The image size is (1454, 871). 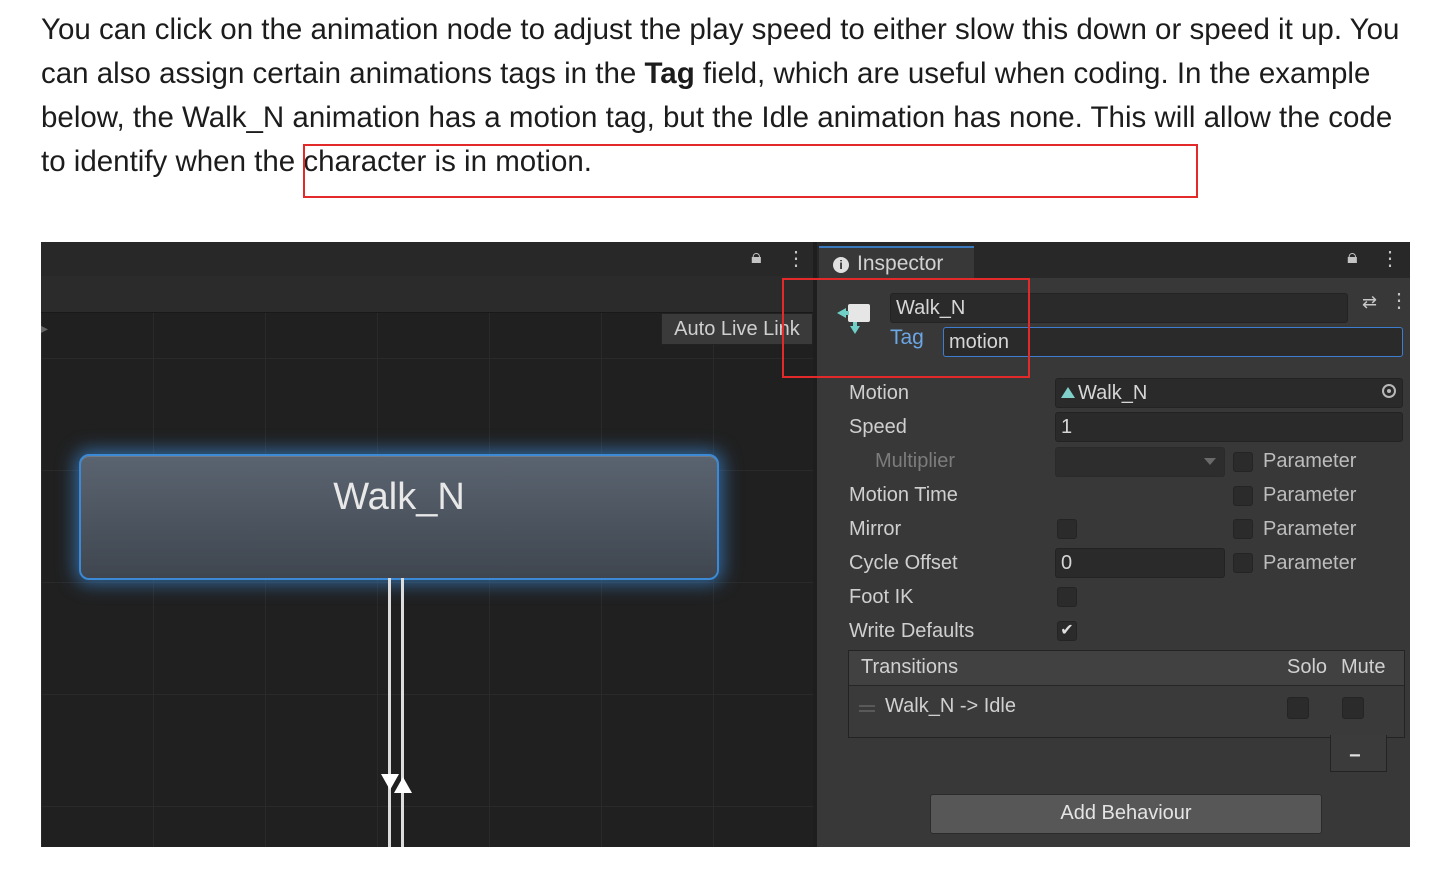 I want to click on state-kebab-icon: ⋮, so click(x=1399, y=300).